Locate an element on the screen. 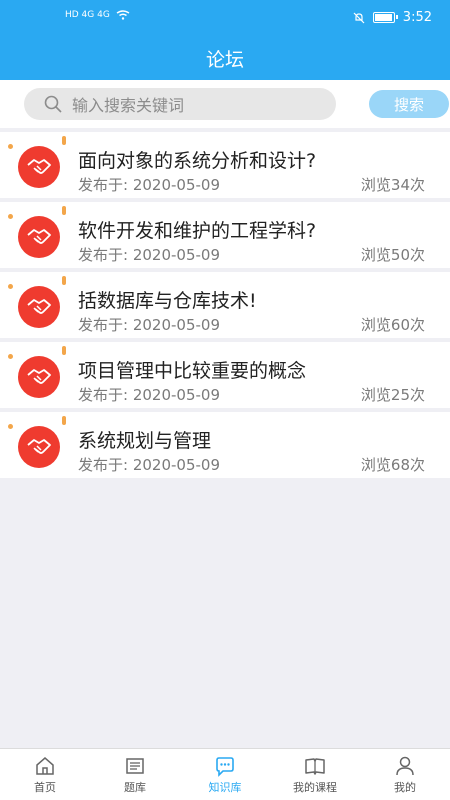 This screenshot has width=450, height=800. search-button: 搜索 is located at coordinates (409, 104).